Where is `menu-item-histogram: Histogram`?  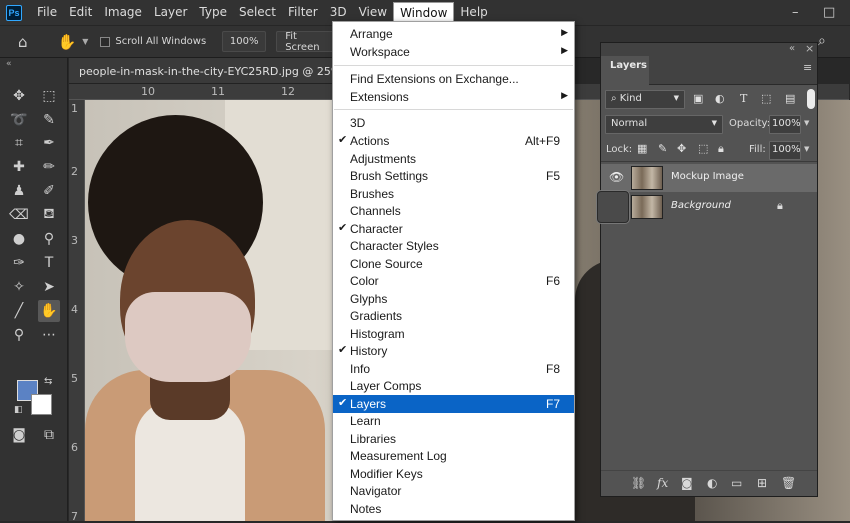
menu-item-histogram: Histogram is located at coordinates (453, 334).